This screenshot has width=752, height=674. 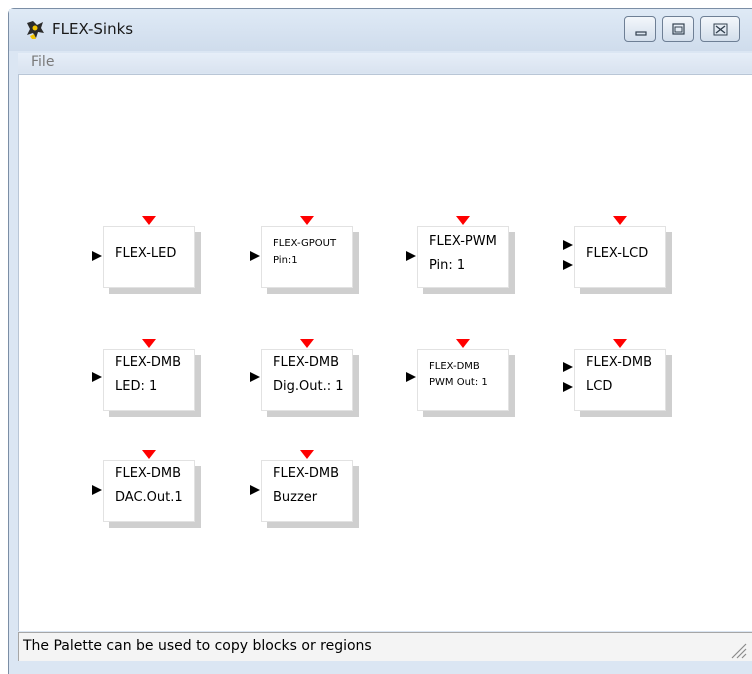 I want to click on block-sublabel: DAC.Out.1, so click(x=149, y=497).